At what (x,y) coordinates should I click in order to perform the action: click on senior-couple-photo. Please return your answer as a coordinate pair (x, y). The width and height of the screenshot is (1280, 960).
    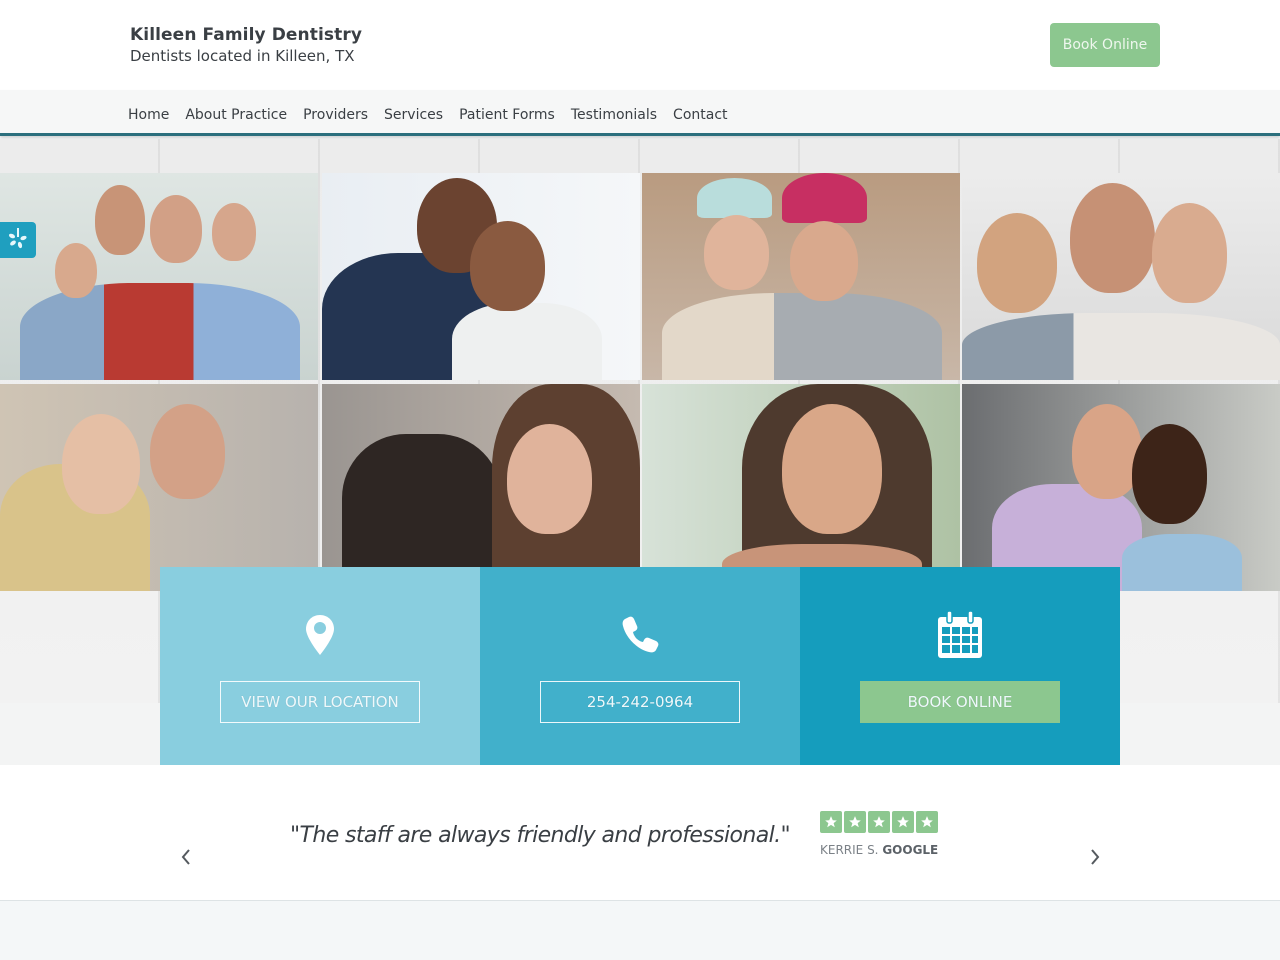
    Looking at the image, I should click on (481, 276).